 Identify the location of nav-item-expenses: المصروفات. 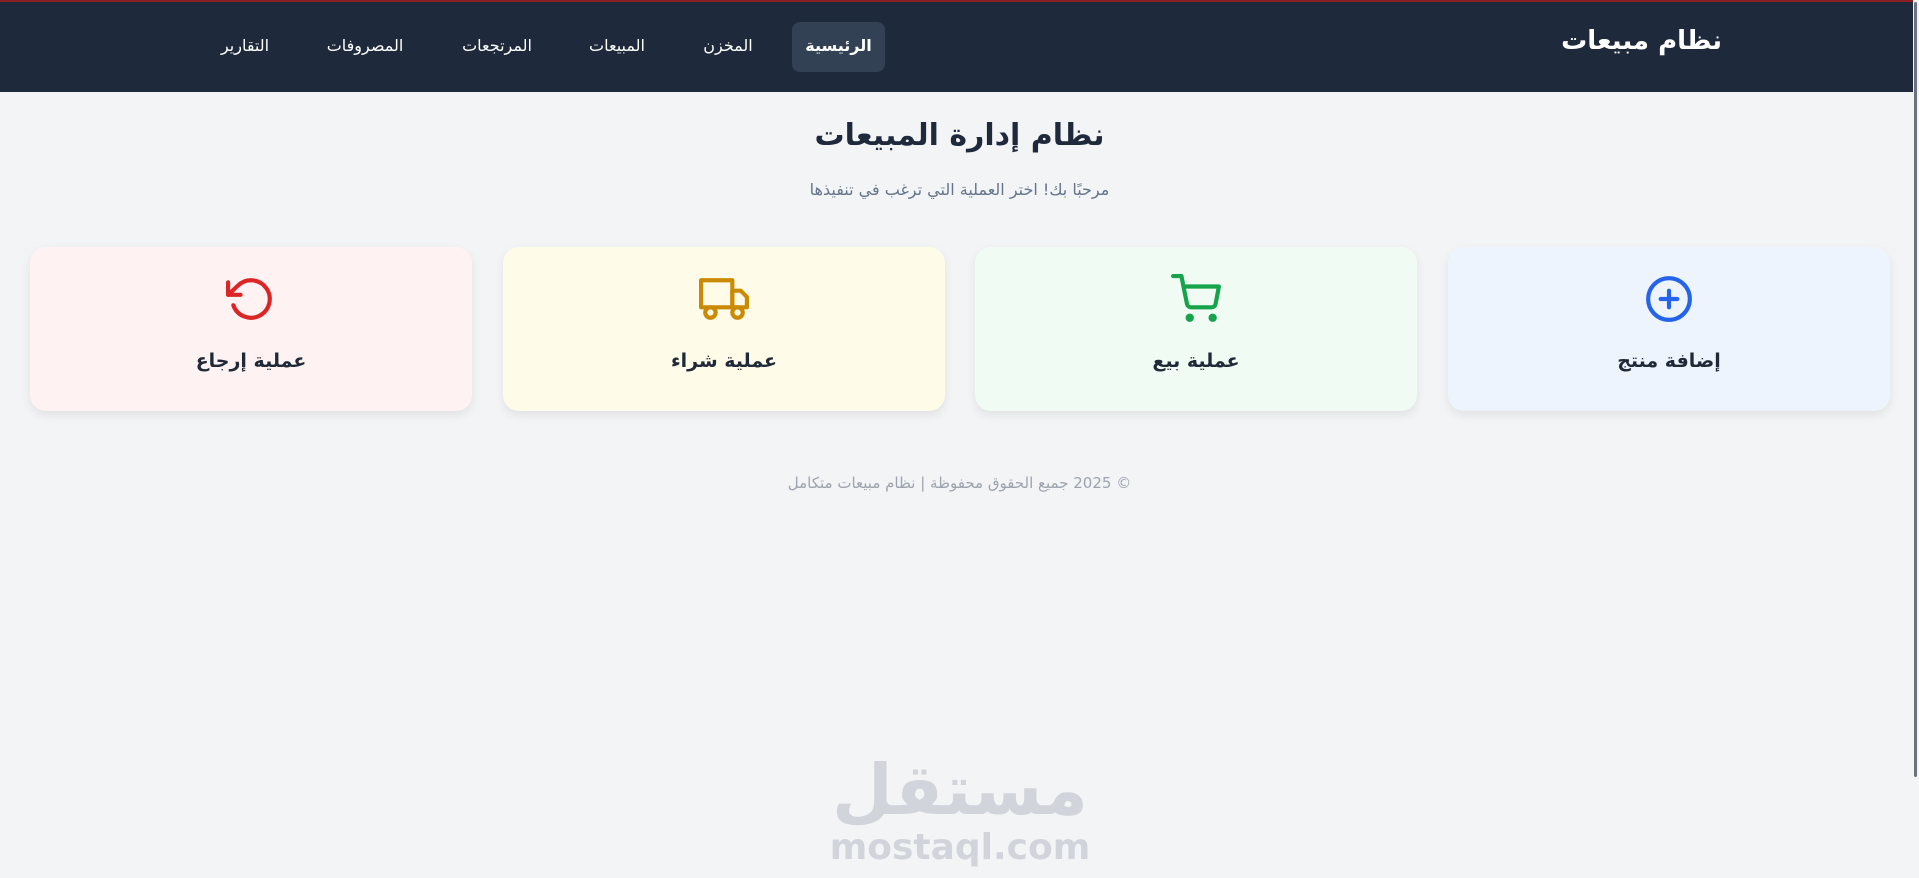
(365, 47).